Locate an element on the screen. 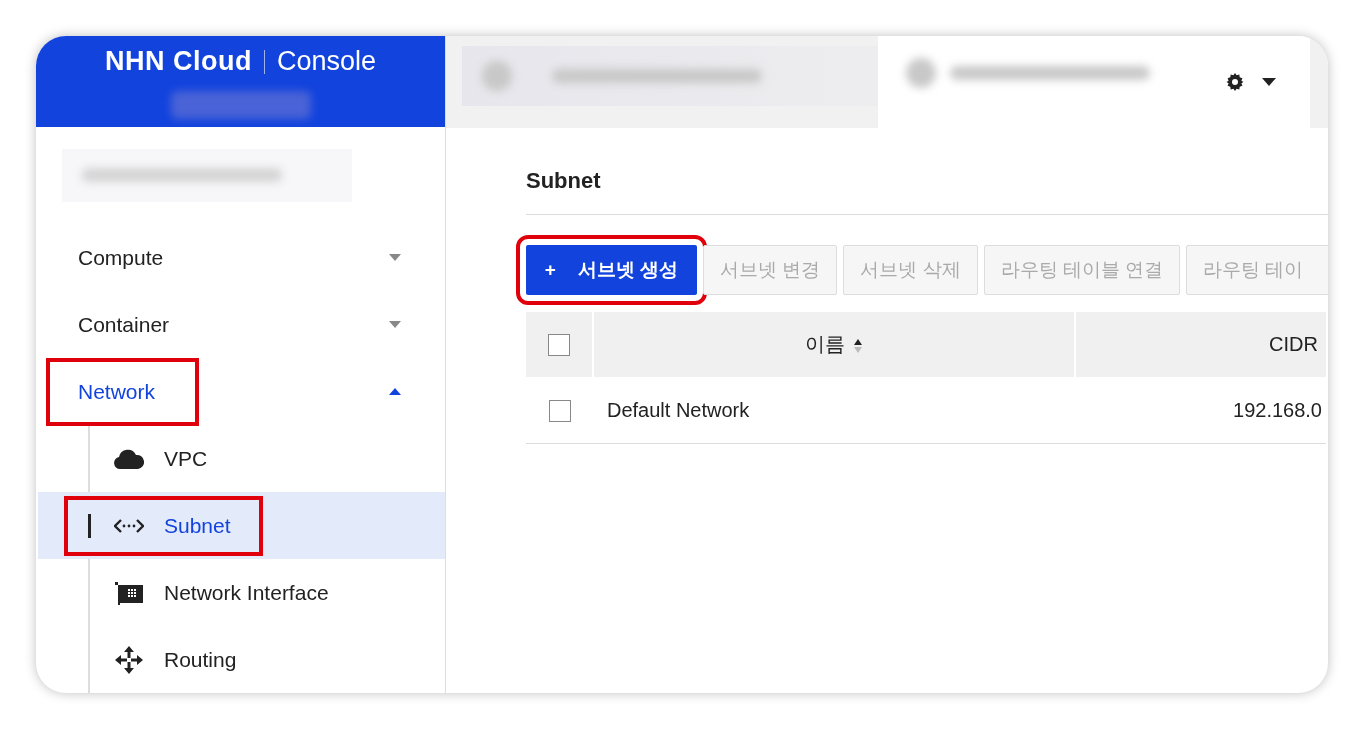  sort-icon is located at coordinates (858, 345).